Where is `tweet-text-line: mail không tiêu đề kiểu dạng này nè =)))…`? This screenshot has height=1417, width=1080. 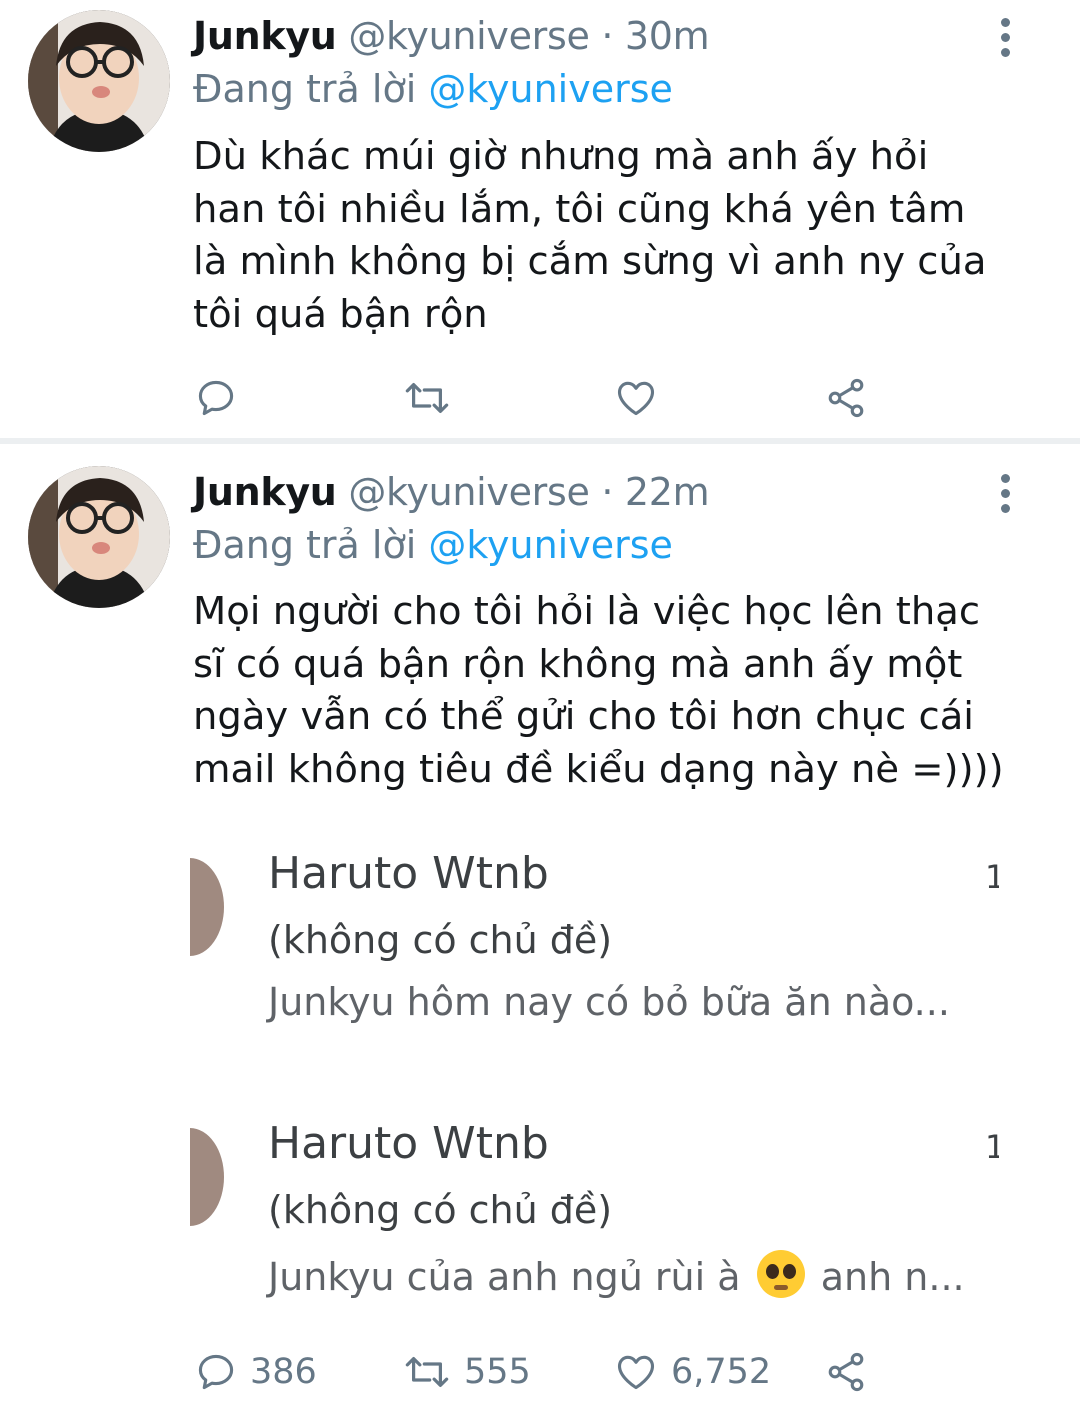 tweet-text-line: mail không tiêu đề kiểu dạng này nè =)))… is located at coordinates (598, 769).